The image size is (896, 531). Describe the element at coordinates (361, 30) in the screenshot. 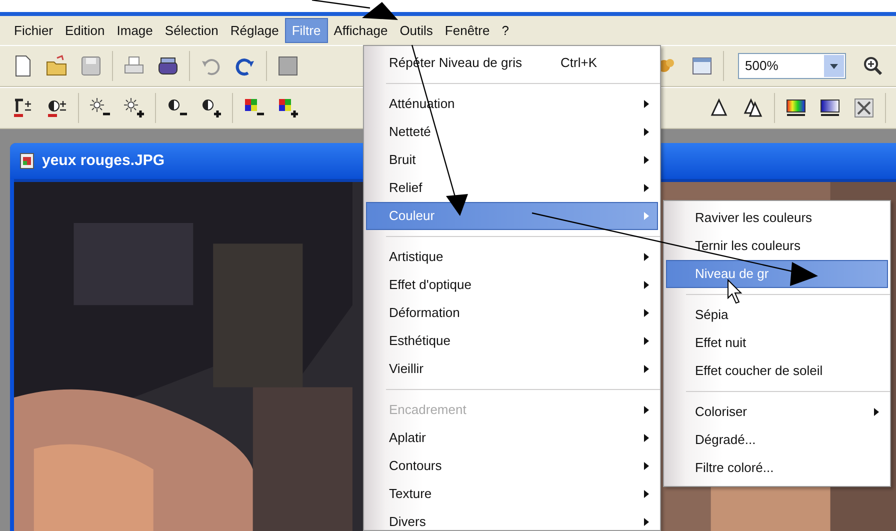

I see `menu-item: Affichage` at that location.